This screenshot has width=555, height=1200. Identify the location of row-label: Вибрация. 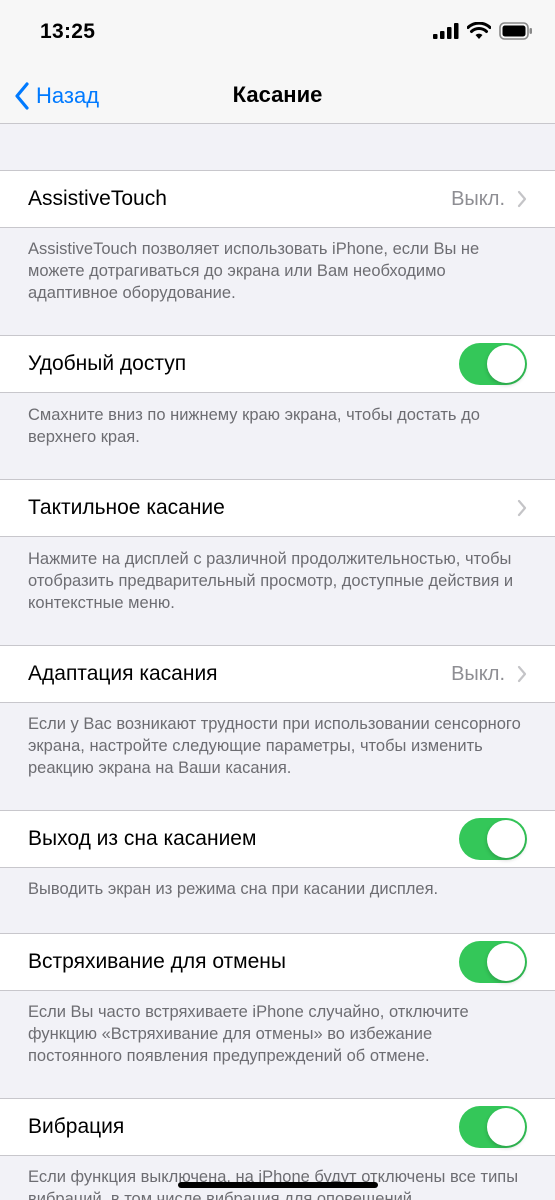
(76, 1126).